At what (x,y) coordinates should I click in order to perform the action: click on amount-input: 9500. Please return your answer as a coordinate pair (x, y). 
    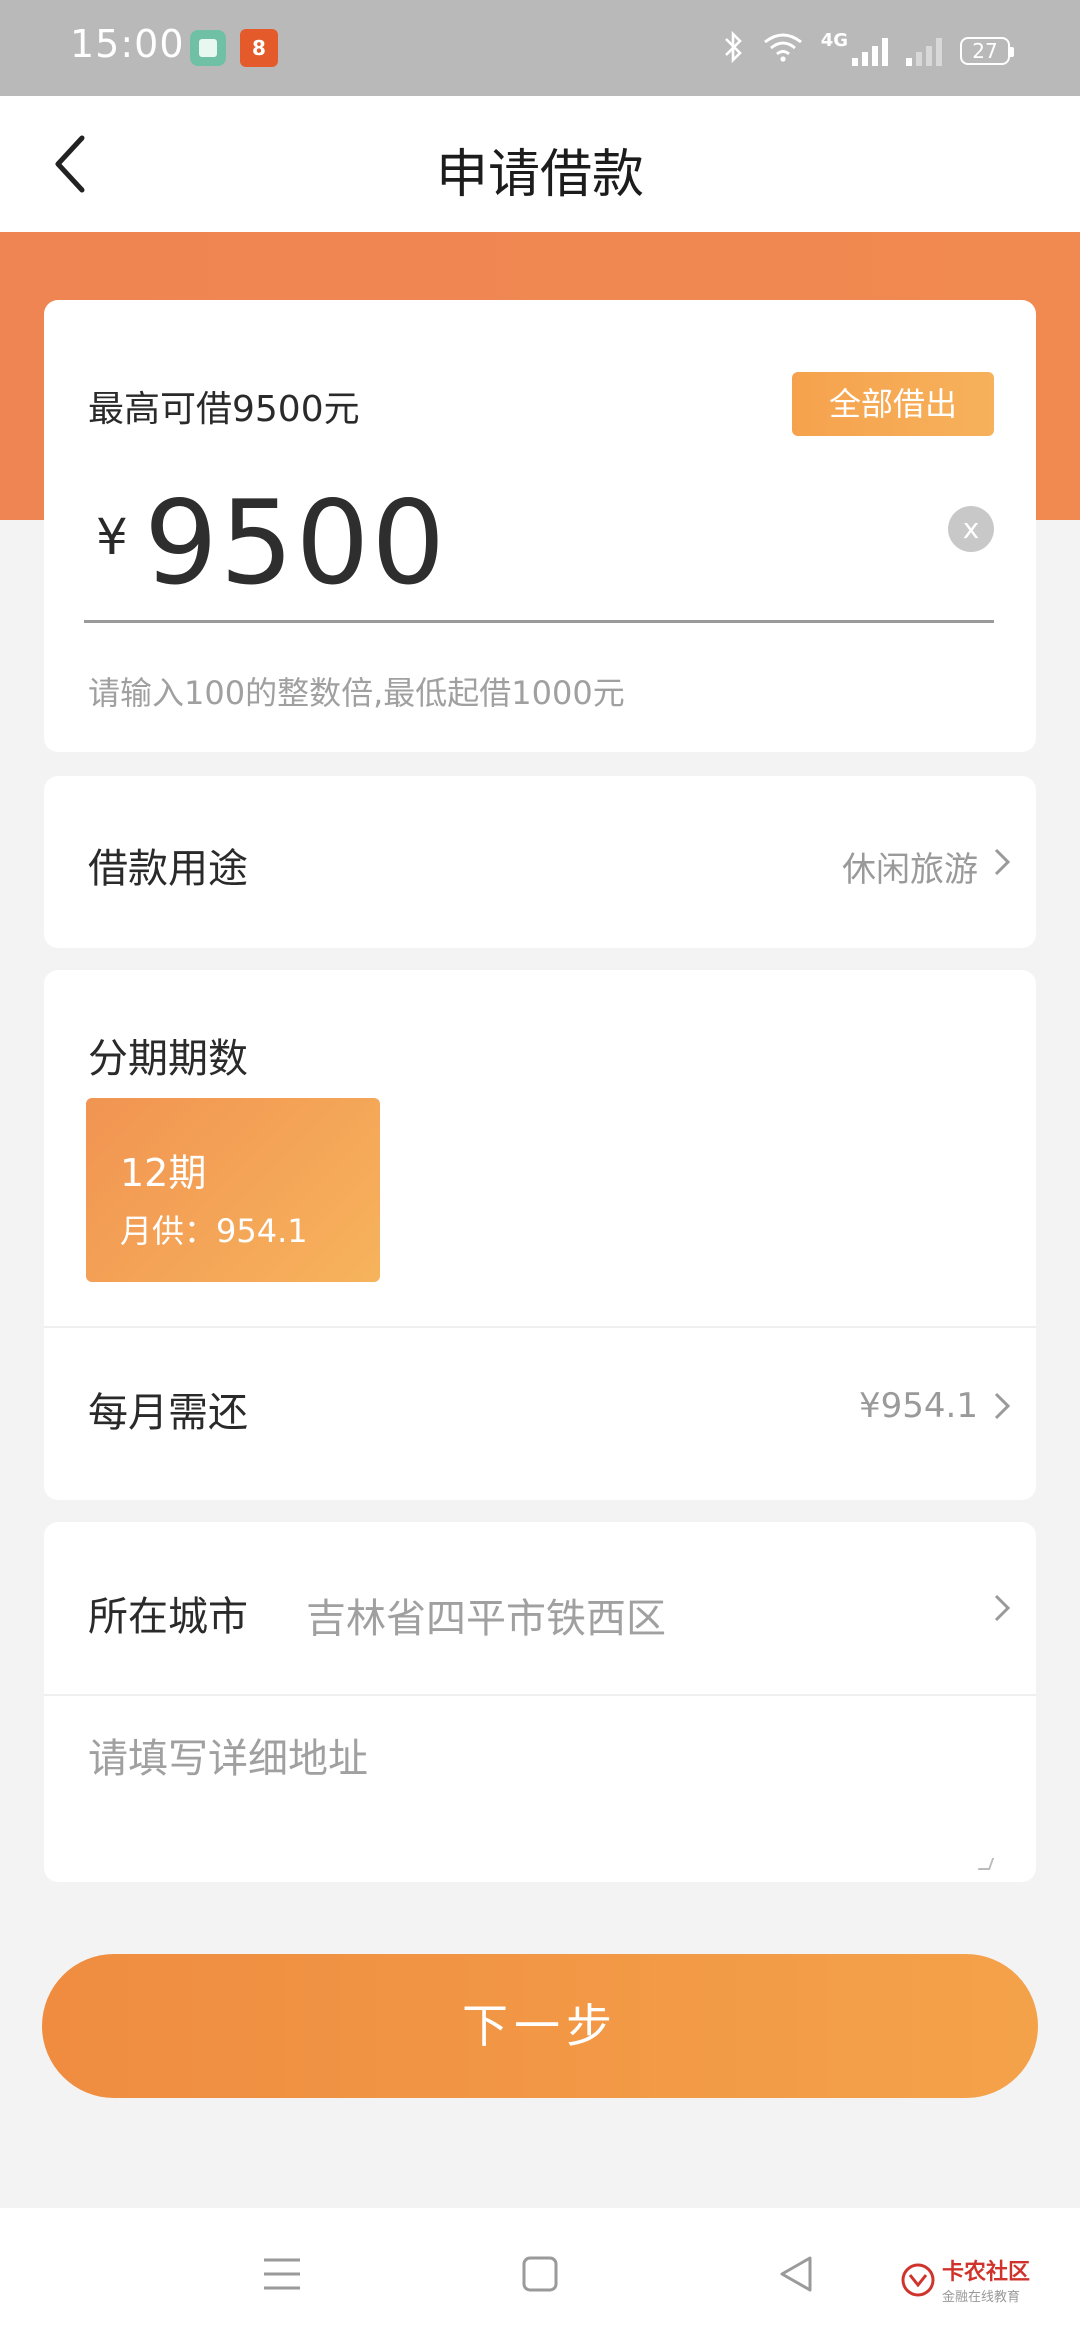
    Looking at the image, I should click on (295, 544).